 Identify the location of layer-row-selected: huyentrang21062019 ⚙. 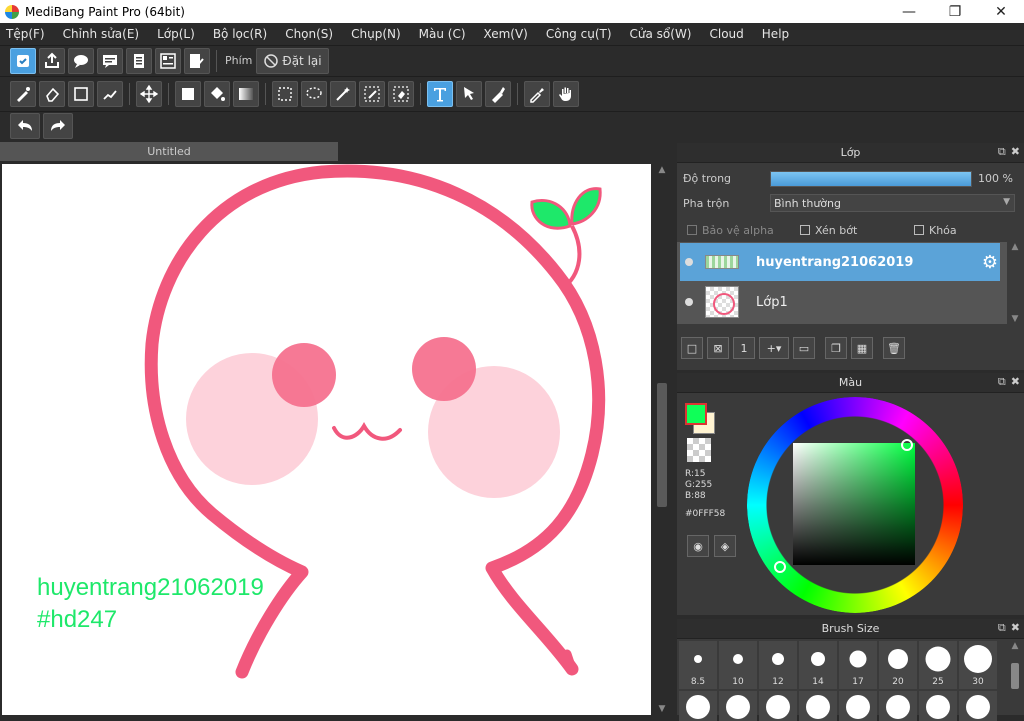
(840, 262).